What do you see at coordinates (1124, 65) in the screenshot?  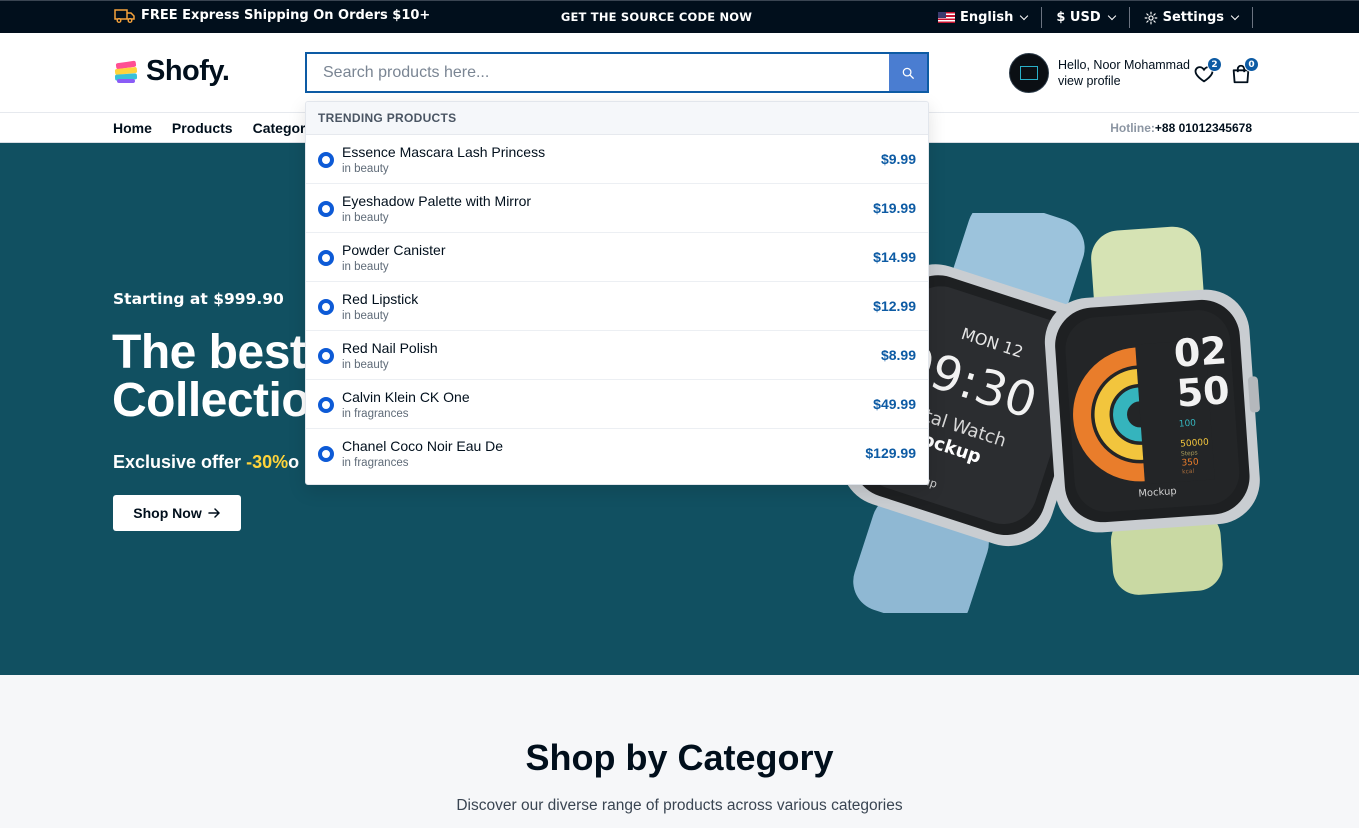 I see `user-greeting: Hello, Noor Mohammad` at bounding box center [1124, 65].